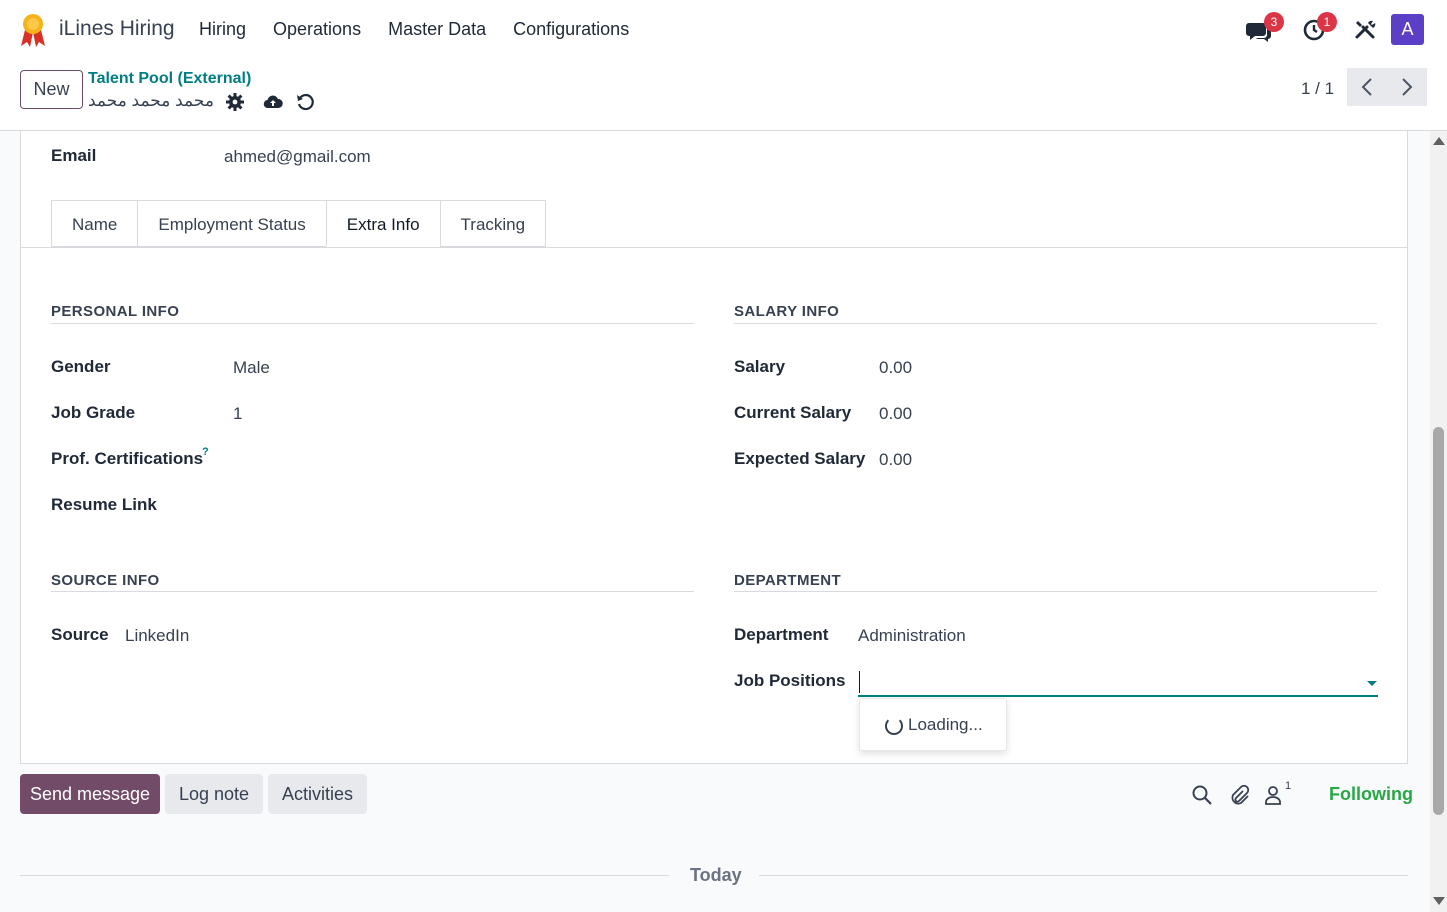  I want to click on spinner-icon, so click(894, 726).